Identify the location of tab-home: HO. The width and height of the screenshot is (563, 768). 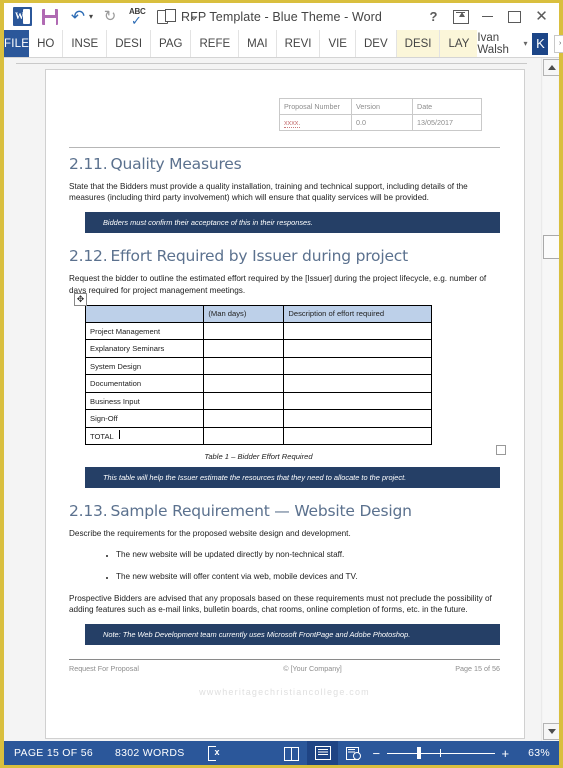
(46, 43).